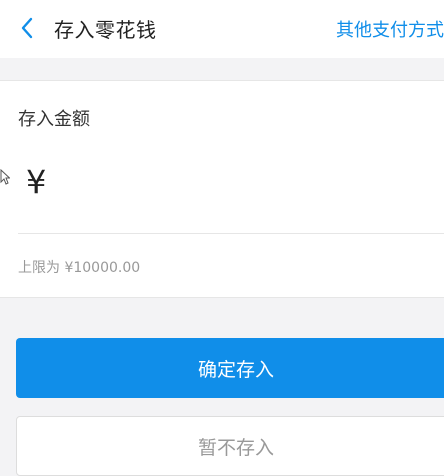 Image resolution: width=444 pixels, height=476 pixels. What do you see at coordinates (230, 368) in the screenshot?
I see `confirm-deposit-button: 确定存入` at bounding box center [230, 368].